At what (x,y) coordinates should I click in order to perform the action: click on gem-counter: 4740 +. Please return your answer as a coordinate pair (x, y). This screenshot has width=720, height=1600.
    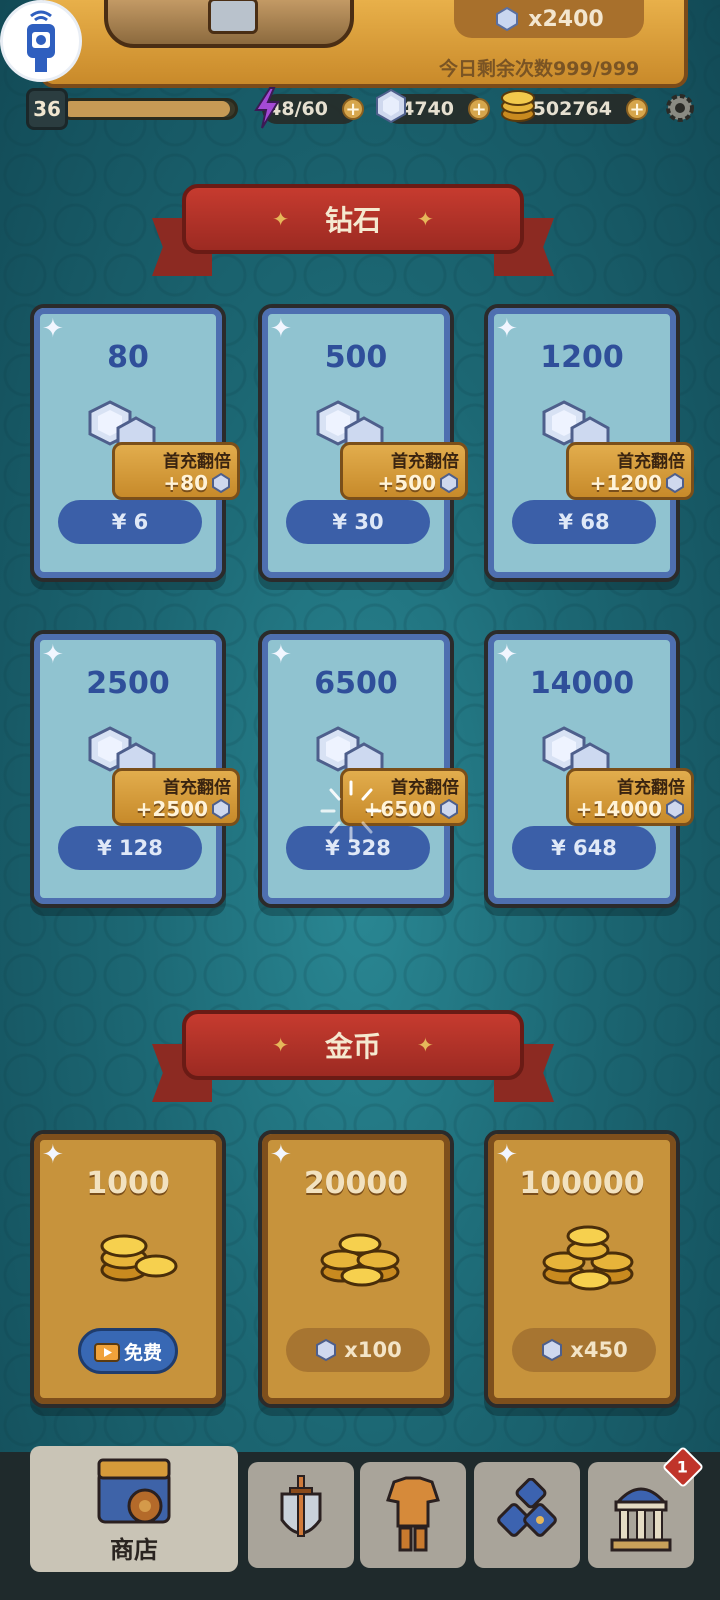
    Looking at the image, I should click on (433, 106).